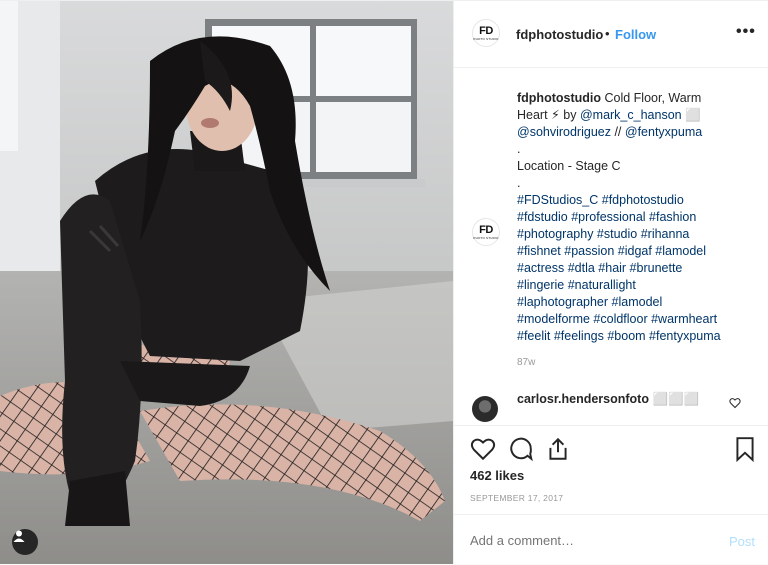 This screenshot has height=565, width=768. What do you see at coordinates (517, 498) in the screenshot?
I see `post-date: SEPTEMBER 17, 2017` at bounding box center [517, 498].